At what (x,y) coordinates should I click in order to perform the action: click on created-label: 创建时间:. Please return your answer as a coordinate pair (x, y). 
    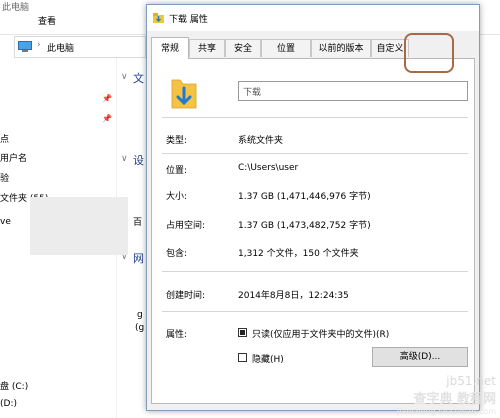
    Looking at the image, I should click on (186, 296).